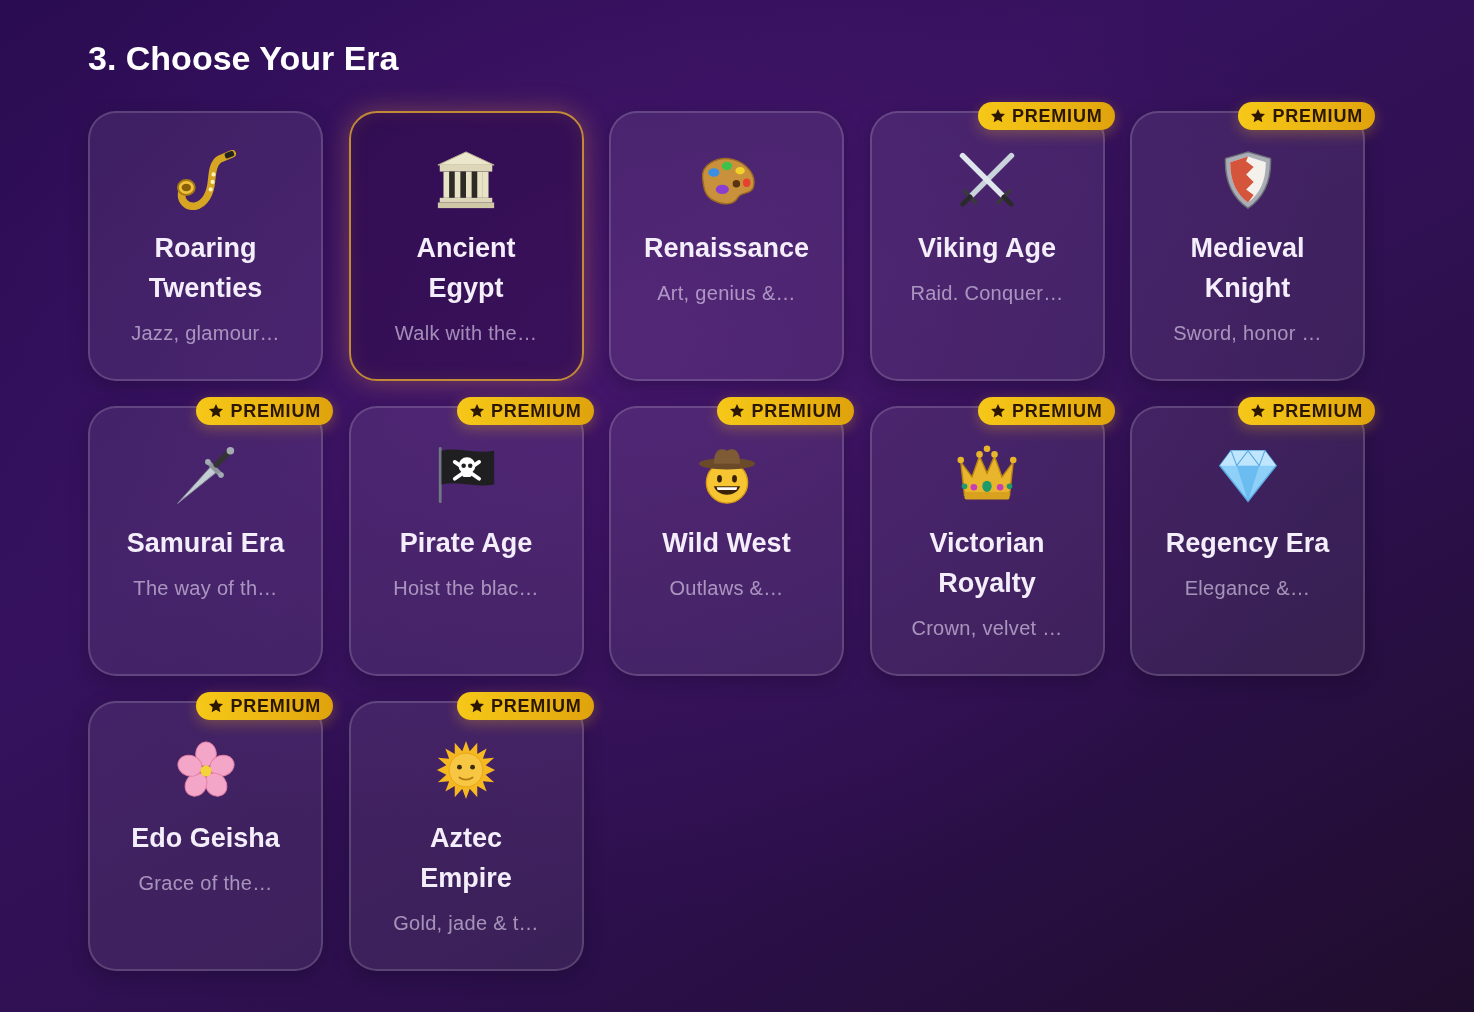  I want to click on section-heading: 3. Choose Your Era, so click(243, 58).